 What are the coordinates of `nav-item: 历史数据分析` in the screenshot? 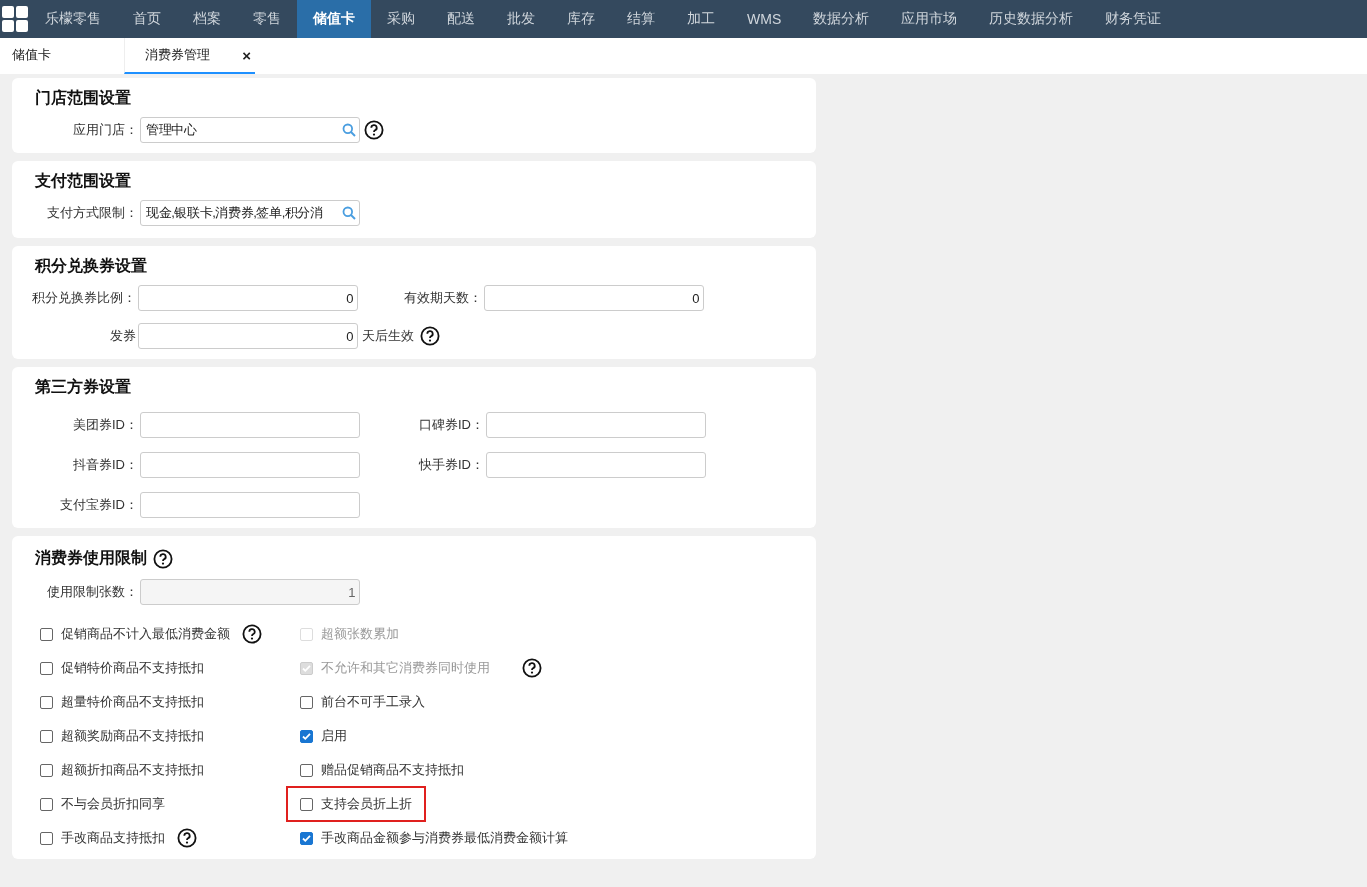 It's located at (1031, 19).